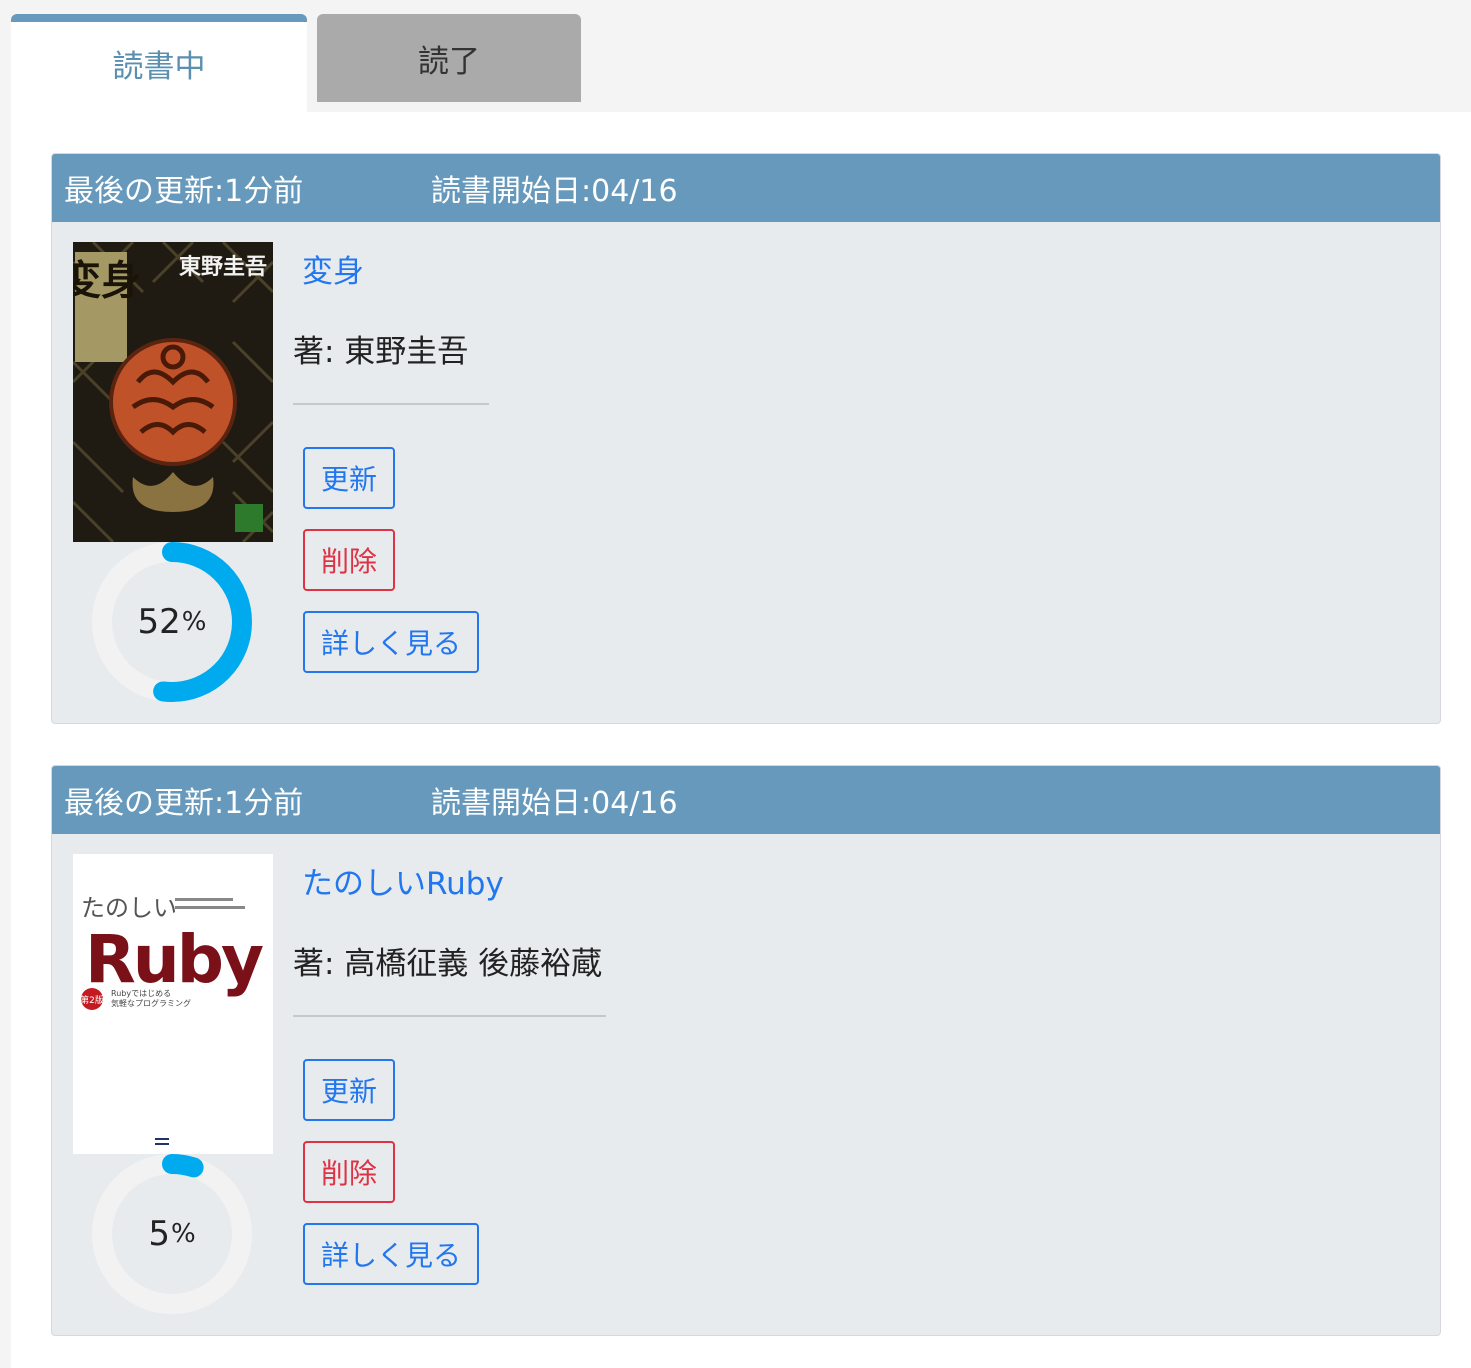 The image size is (1471, 1368). I want to click on cover-author: 東野圭吾, so click(223, 267).